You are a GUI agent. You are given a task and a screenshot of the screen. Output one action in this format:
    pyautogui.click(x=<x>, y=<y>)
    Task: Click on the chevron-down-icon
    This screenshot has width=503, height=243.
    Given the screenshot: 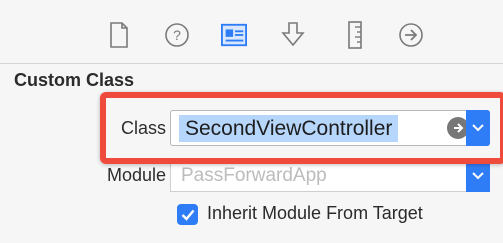 What is the action you would take?
    pyautogui.click(x=478, y=176)
    